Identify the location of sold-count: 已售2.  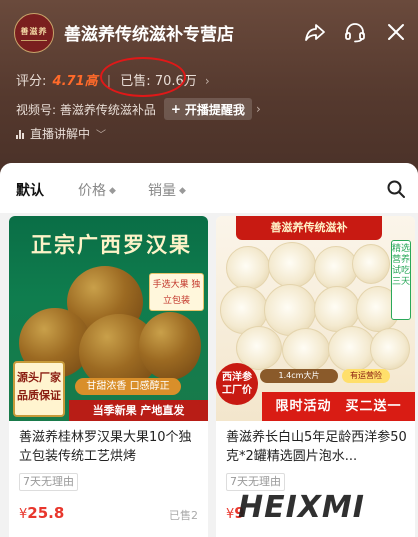
(183, 515).